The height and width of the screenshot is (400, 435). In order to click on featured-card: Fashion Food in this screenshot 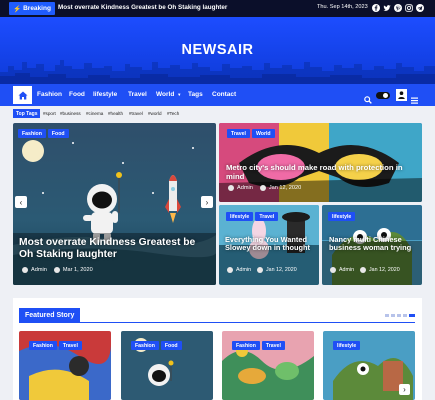, I will do `click(167, 365)`.